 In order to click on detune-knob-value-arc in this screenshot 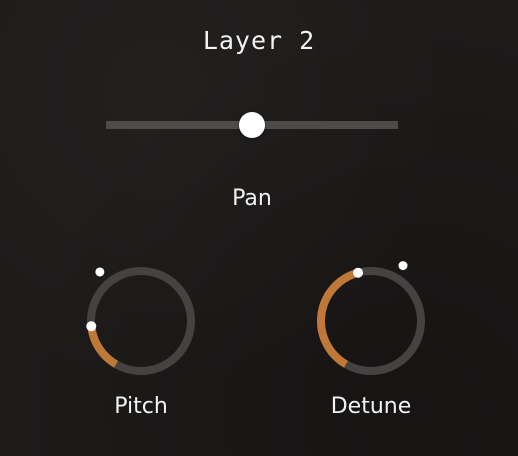, I will do `click(338, 318)`.